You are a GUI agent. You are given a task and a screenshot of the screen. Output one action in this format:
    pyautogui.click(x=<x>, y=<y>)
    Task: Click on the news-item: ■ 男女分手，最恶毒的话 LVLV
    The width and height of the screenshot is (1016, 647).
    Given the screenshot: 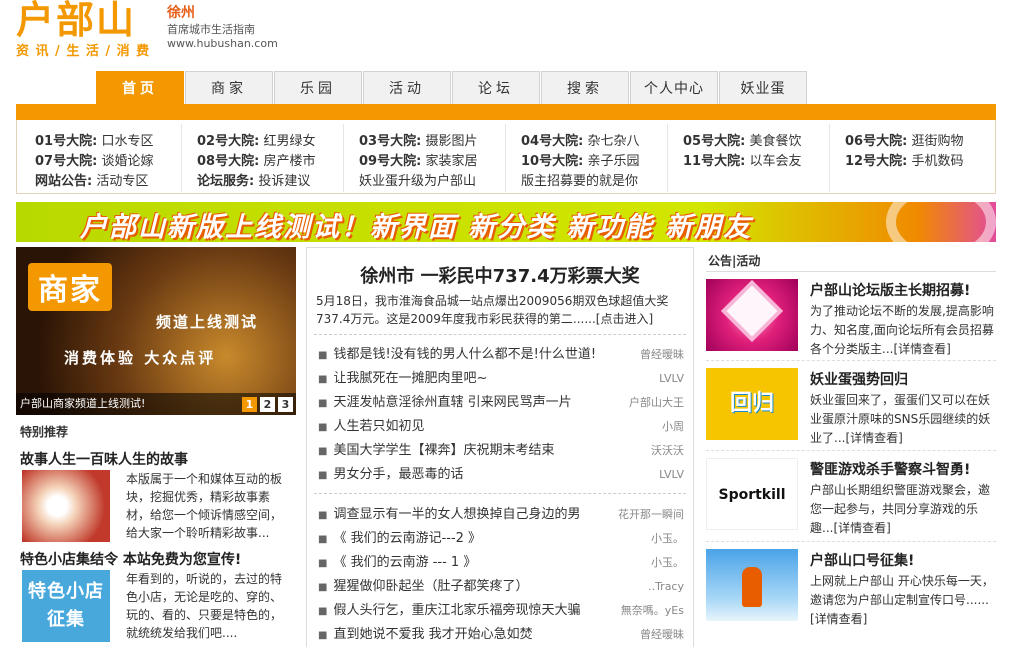 What is the action you would take?
    pyautogui.click(x=503, y=475)
    